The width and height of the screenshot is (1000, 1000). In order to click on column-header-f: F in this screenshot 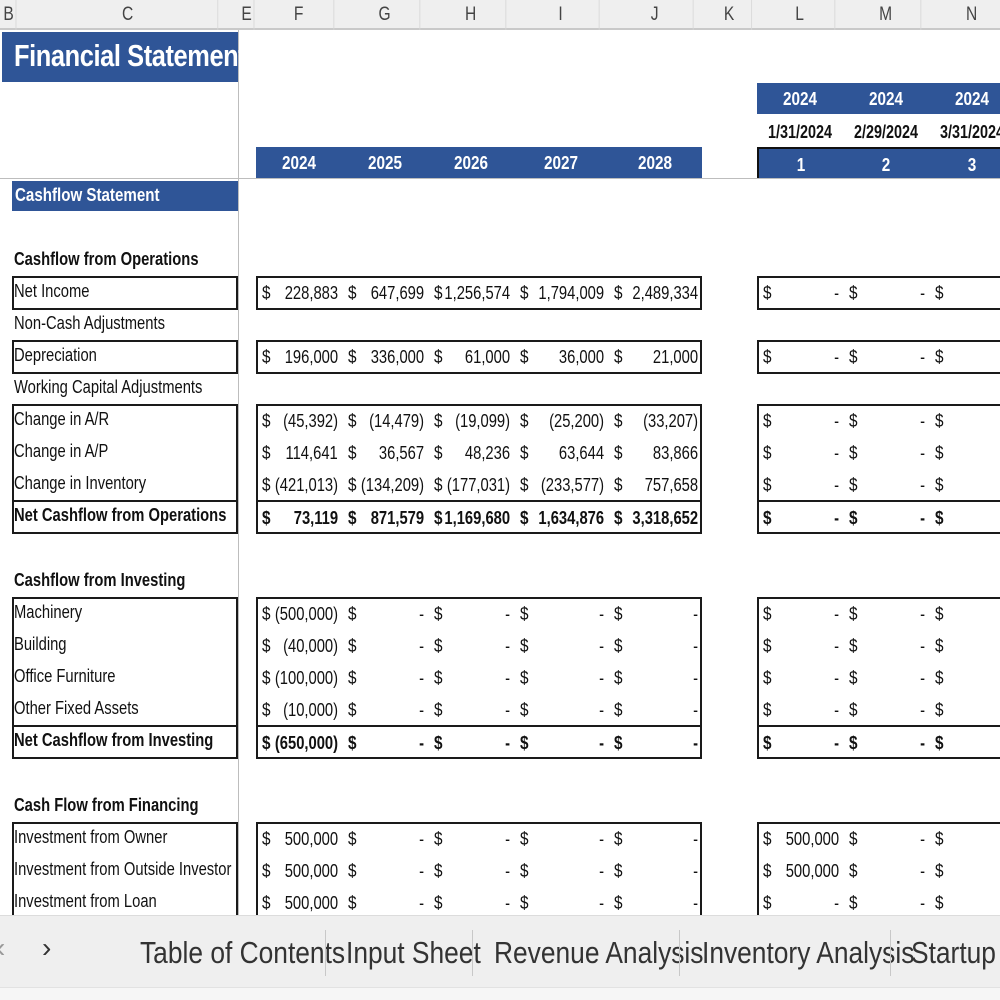, I will do `click(299, 15)`.